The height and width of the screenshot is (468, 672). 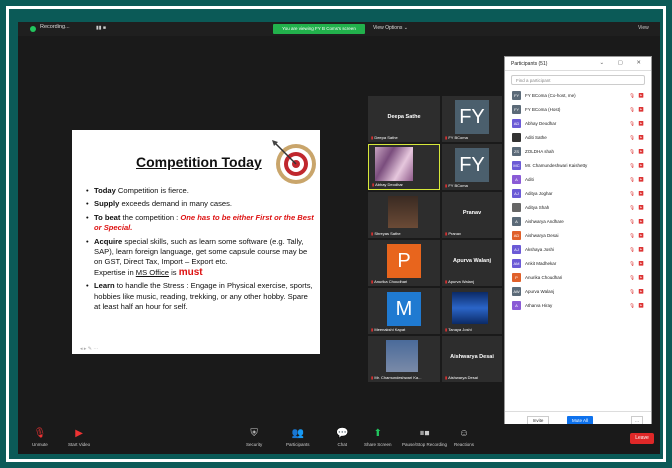 What do you see at coordinates (464, 437) in the screenshot?
I see `reactions-button: ☺ Reactions` at bounding box center [464, 437].